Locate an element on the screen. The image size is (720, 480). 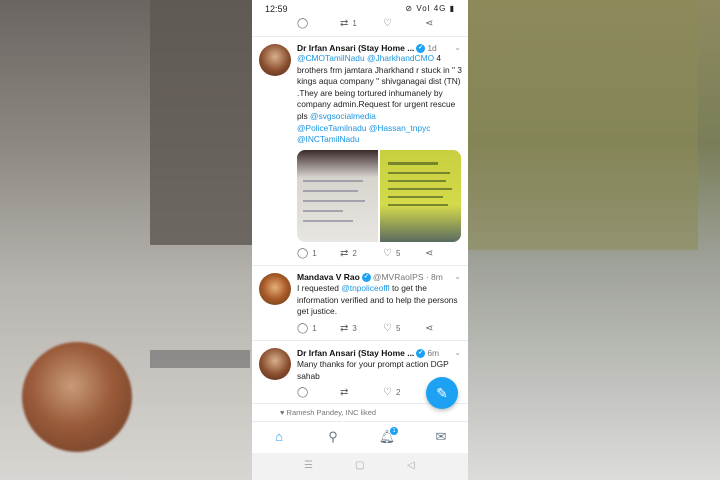
retweet-button: ⇄ 1 is located at coordinates (348, 23).